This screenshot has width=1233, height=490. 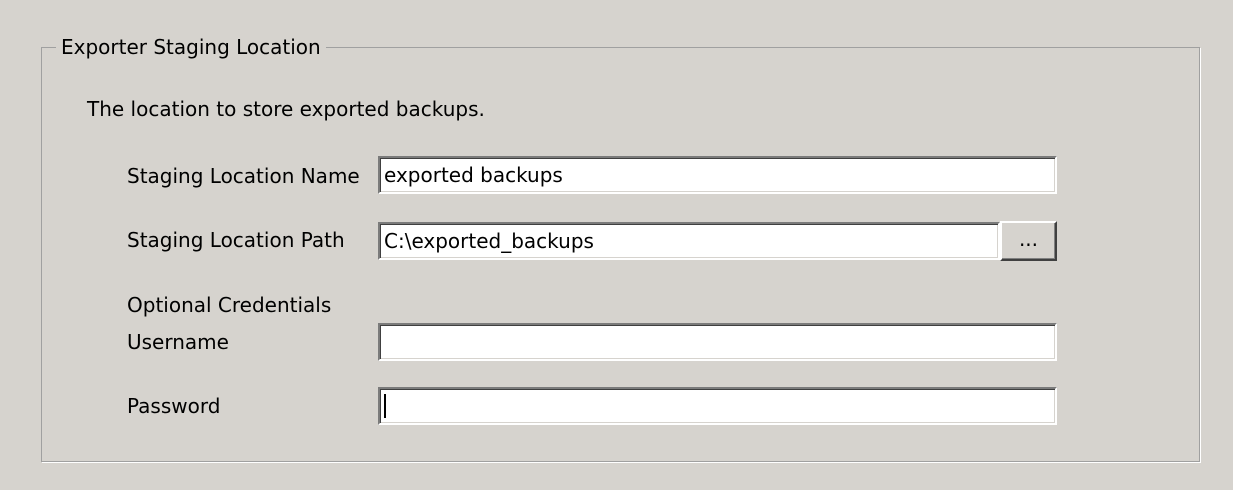 What do you see at coordinates (689, 241) in the screenshot?
I see `staging-location-path-input: C:\exported_backups` at bounding box center [689, 241].